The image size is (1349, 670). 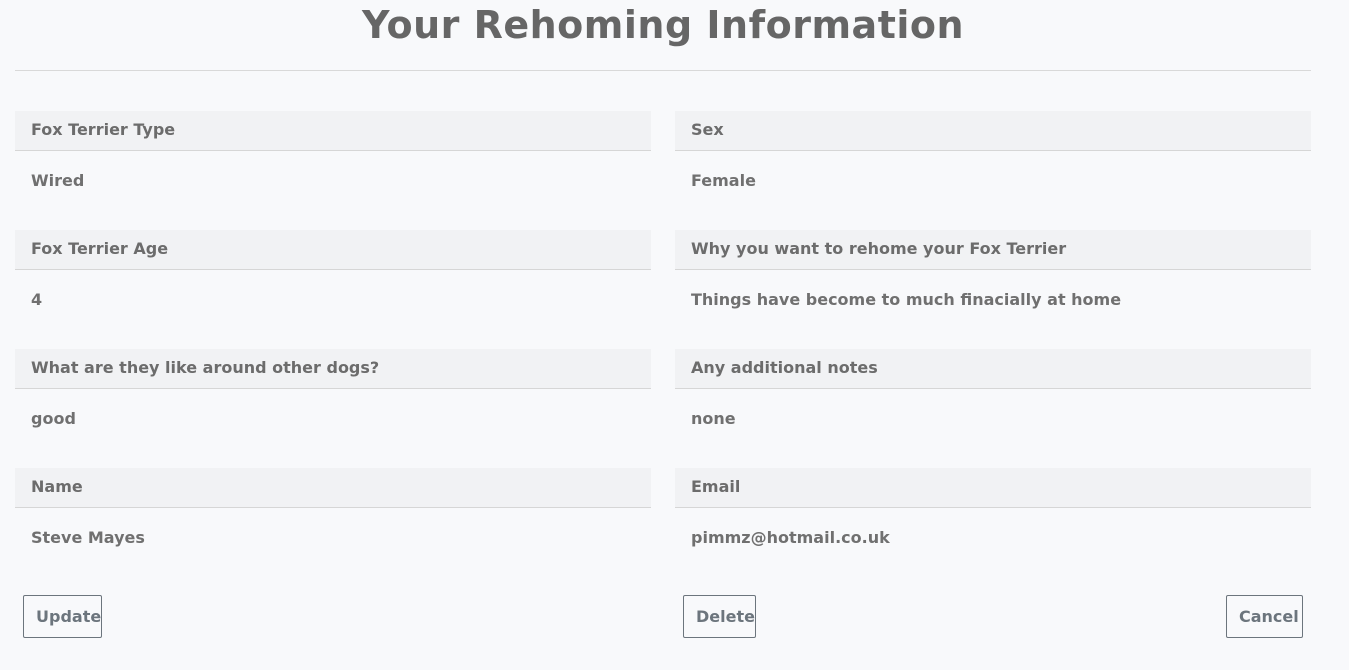 What do you see at coordinates (88, 537) in the screenshot?
I see `field-value: Steve Mayes` at bounding box center [88, 537].